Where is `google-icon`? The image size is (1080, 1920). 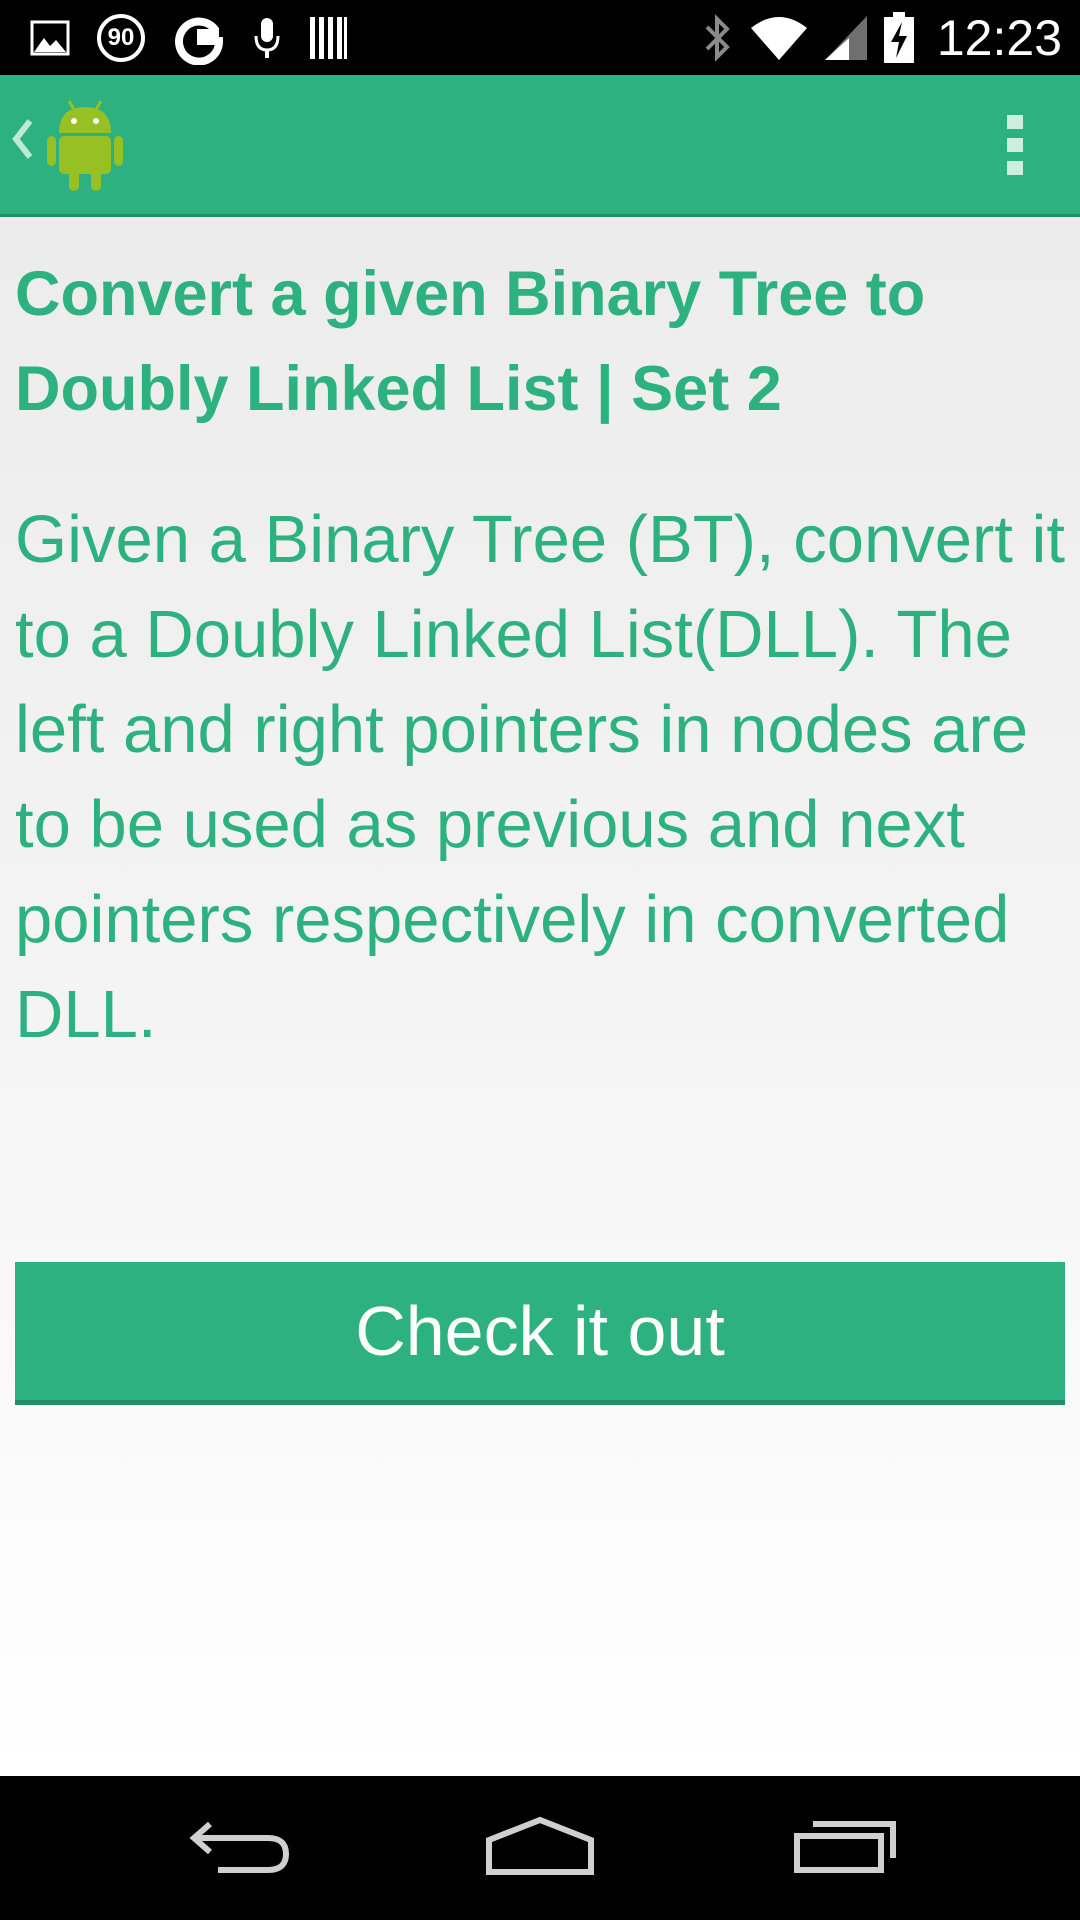 google-icon is located at coordinates (199, 38).